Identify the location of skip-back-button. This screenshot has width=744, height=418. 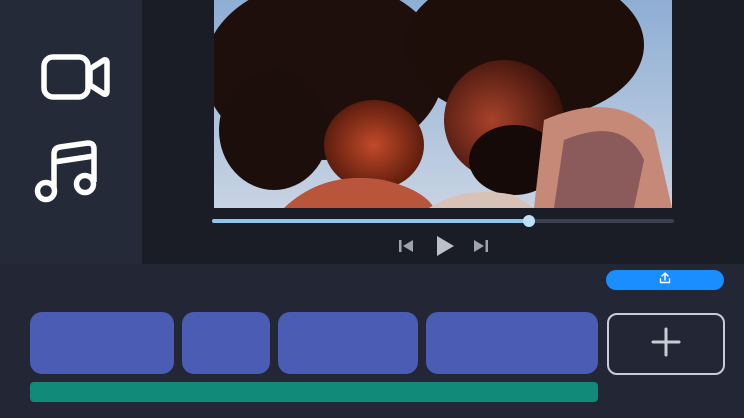
(406, 246).